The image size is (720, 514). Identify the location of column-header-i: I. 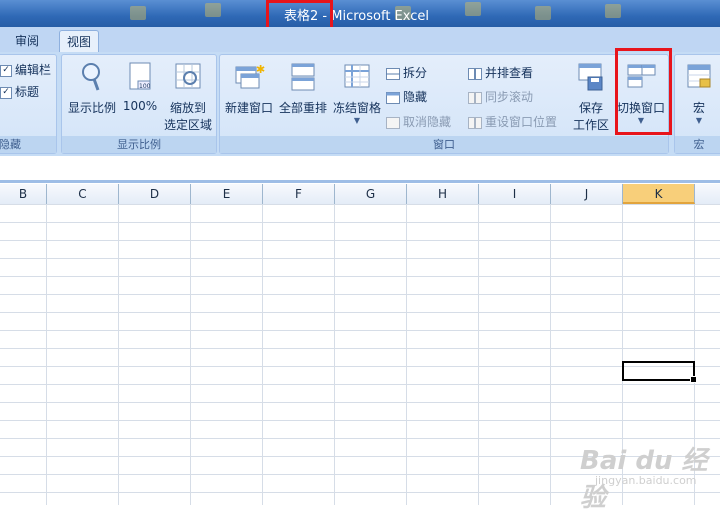
(515, 194).